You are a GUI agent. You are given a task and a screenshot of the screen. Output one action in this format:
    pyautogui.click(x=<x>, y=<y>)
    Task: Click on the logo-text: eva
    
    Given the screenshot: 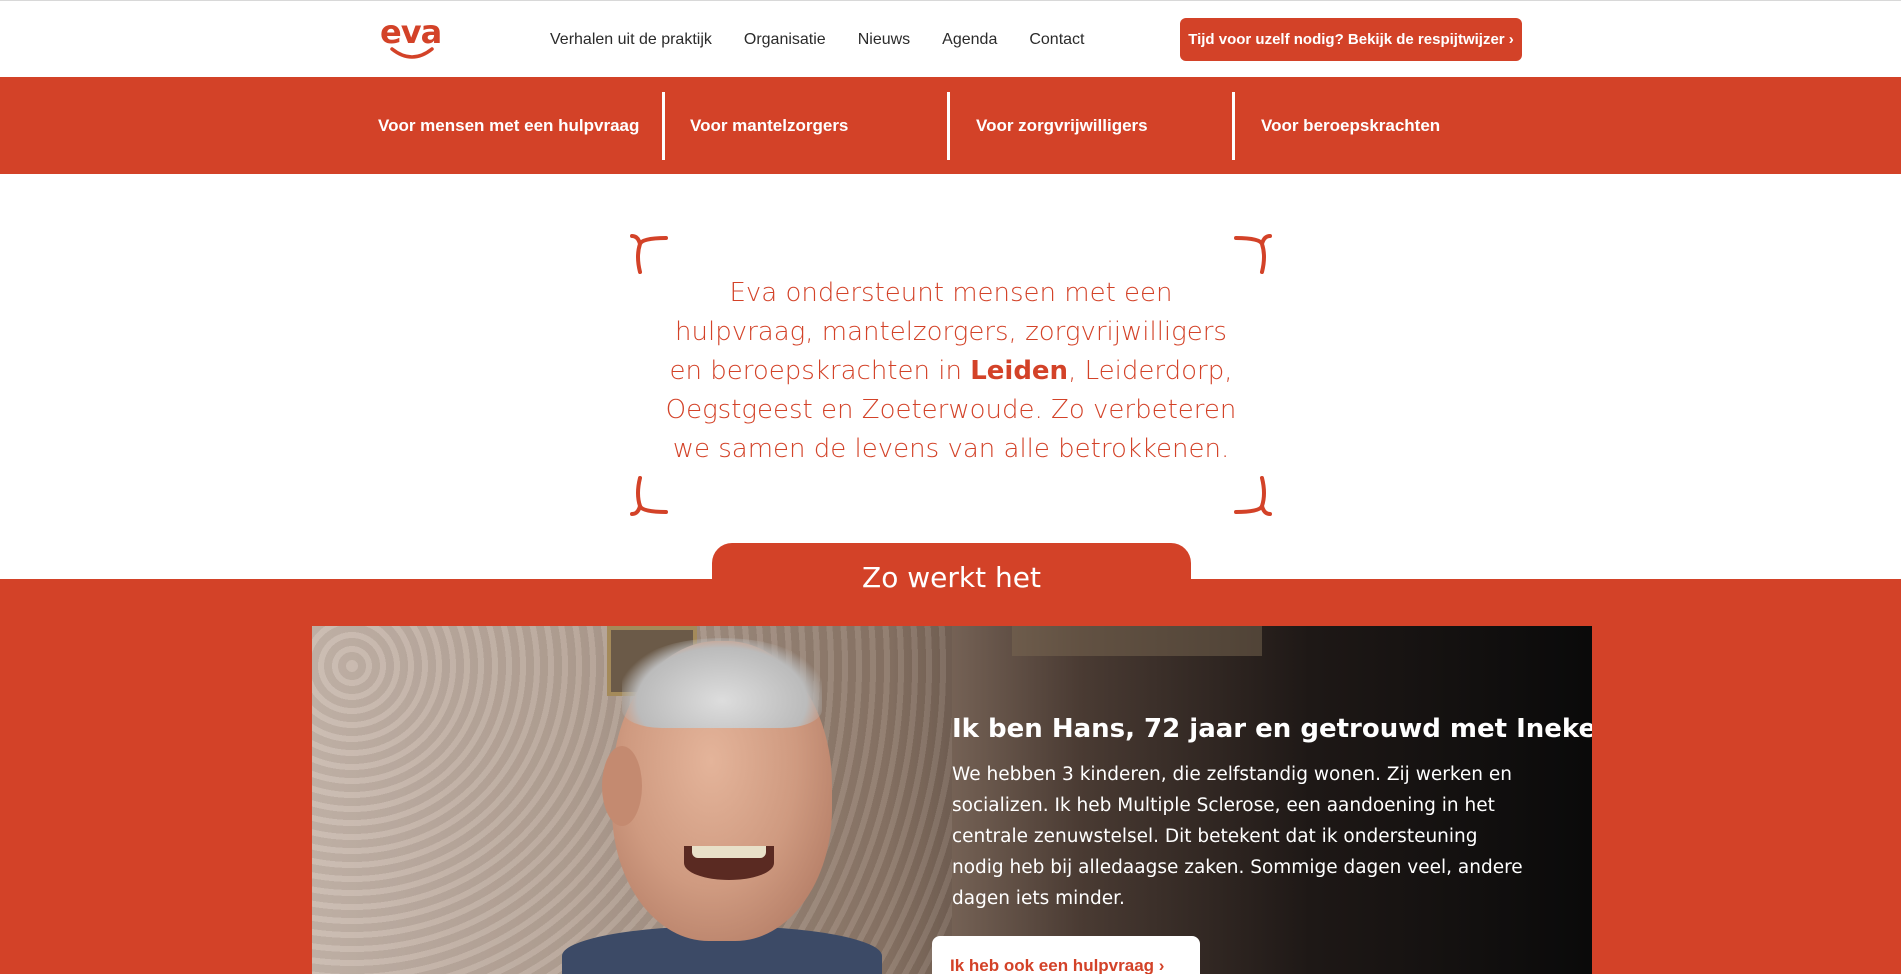 What is the action you would take?
    pyautogui.click(x=411, y=32)
    